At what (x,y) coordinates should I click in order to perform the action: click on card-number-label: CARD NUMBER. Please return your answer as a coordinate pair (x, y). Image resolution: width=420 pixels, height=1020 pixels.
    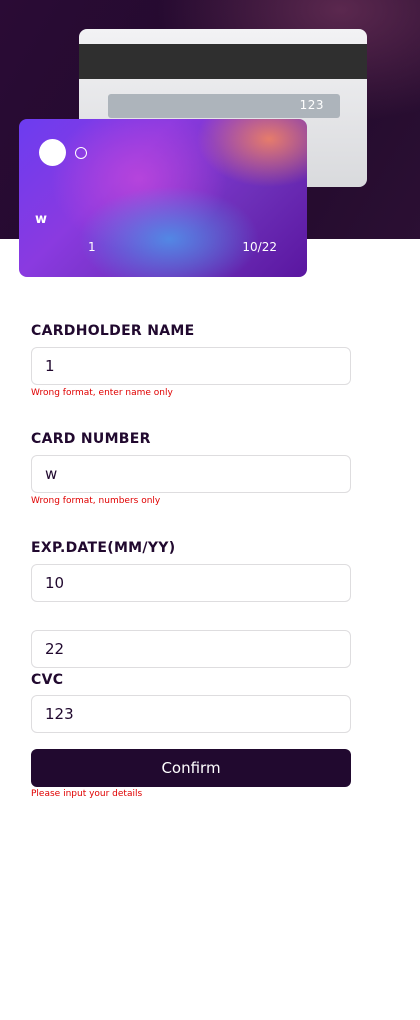
    Looking at the image, I should click on (91, 439).